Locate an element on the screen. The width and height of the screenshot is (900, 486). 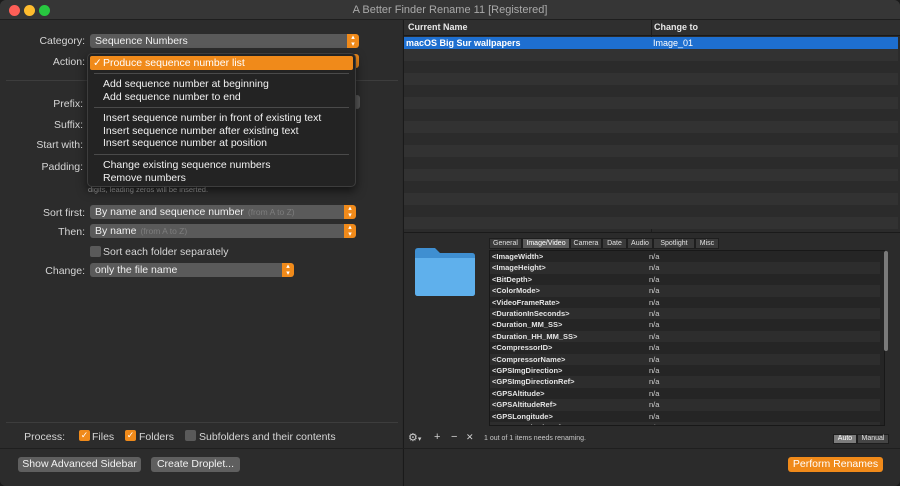
change-to-cell: Image_01 is located at coordinates (673, 43).